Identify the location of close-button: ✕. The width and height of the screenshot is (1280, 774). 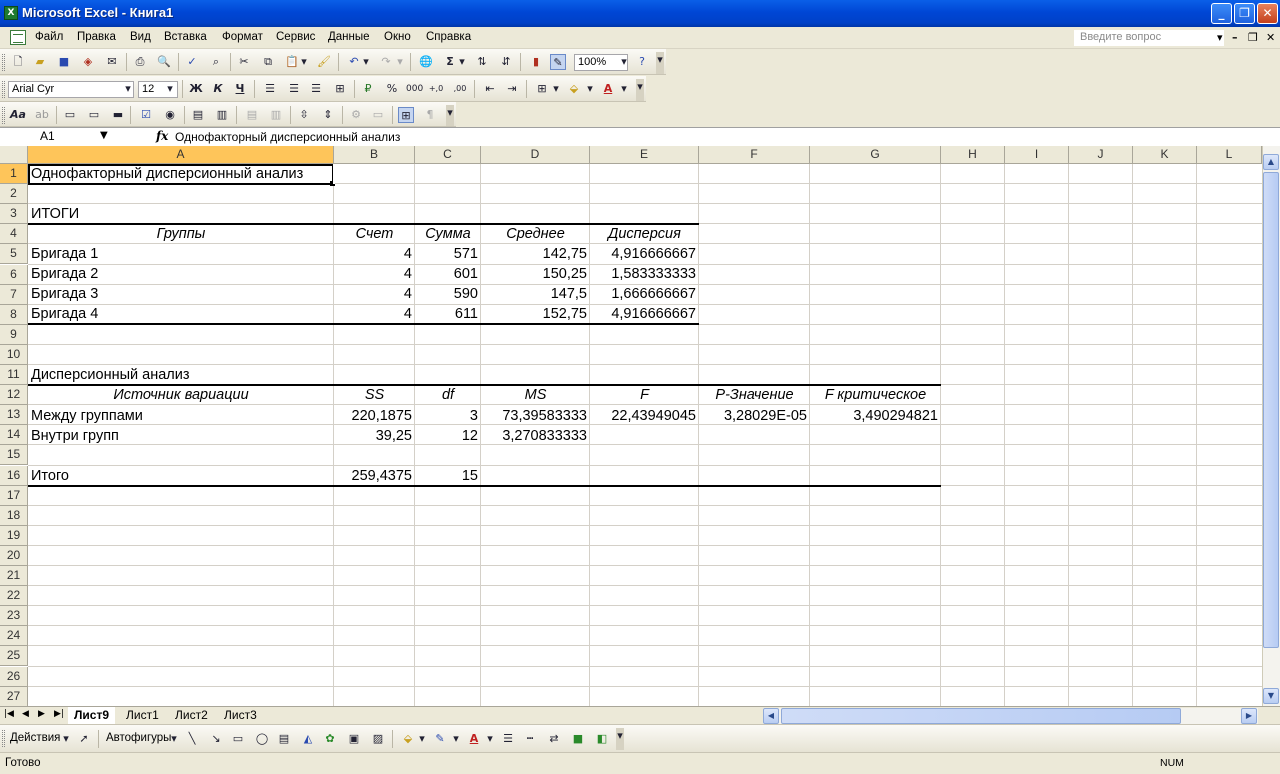
(1267, 13).